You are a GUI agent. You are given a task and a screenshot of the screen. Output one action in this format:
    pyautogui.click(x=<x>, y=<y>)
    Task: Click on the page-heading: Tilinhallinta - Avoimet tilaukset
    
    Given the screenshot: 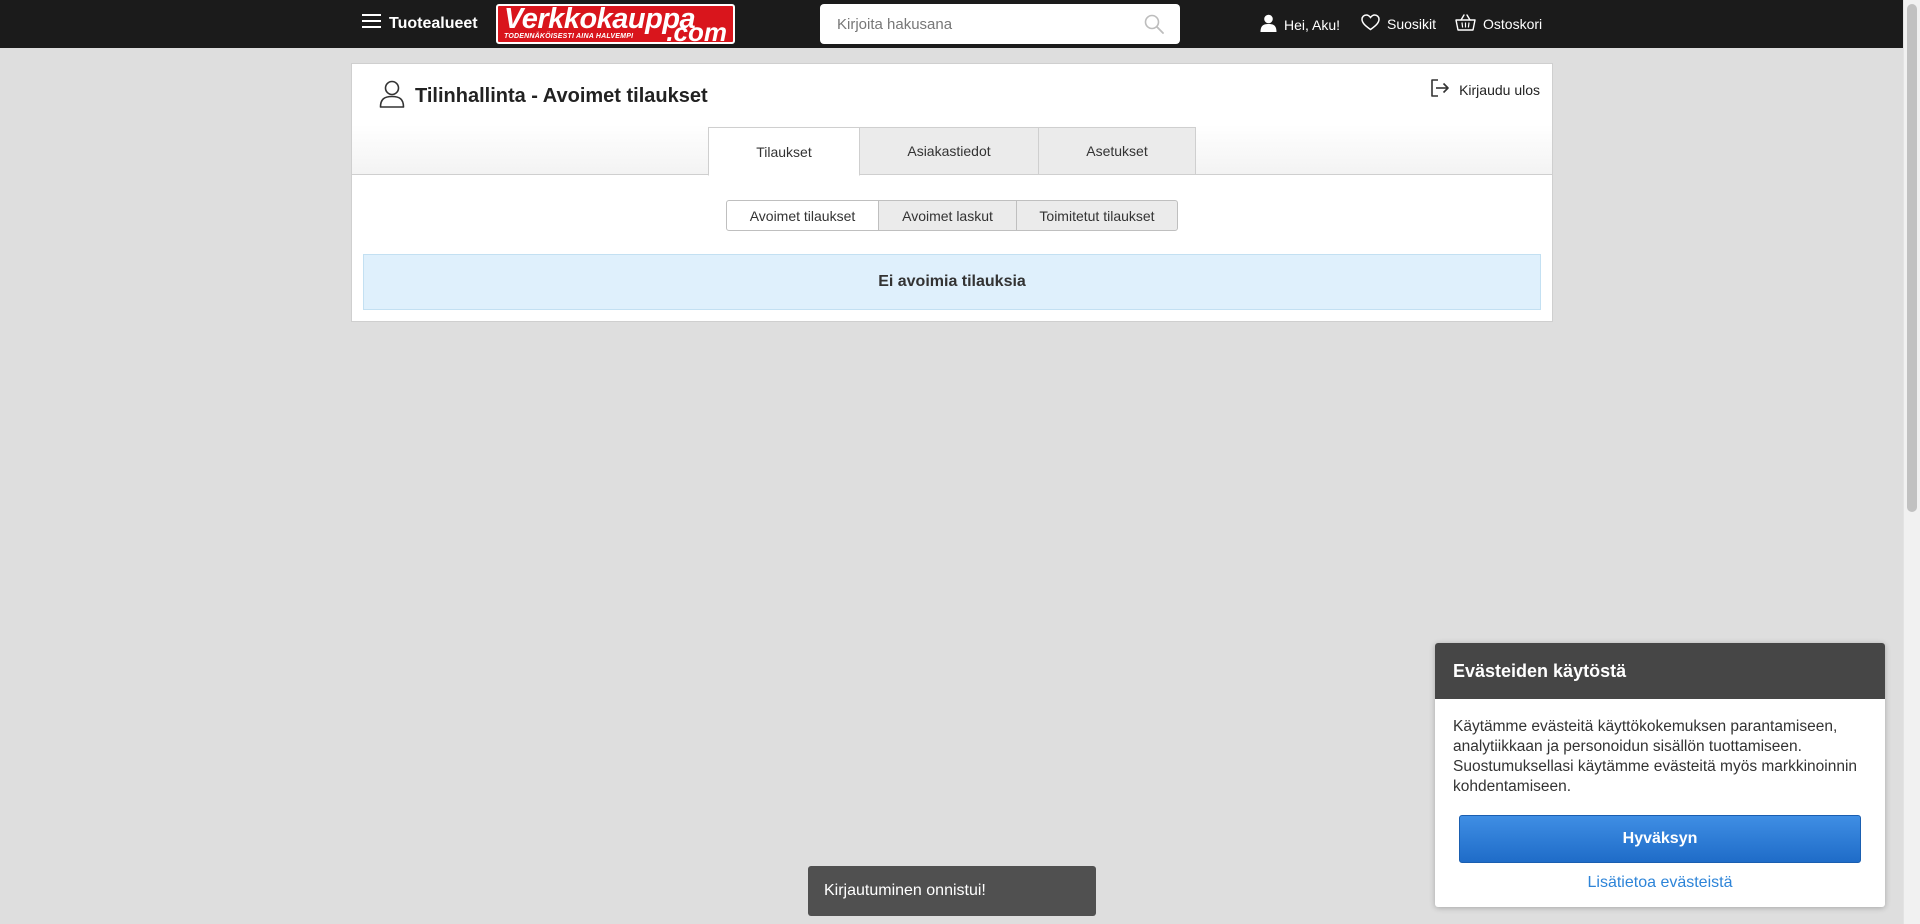 What is the action you would take?
    pyautogui.click(x=543, y=96)
    